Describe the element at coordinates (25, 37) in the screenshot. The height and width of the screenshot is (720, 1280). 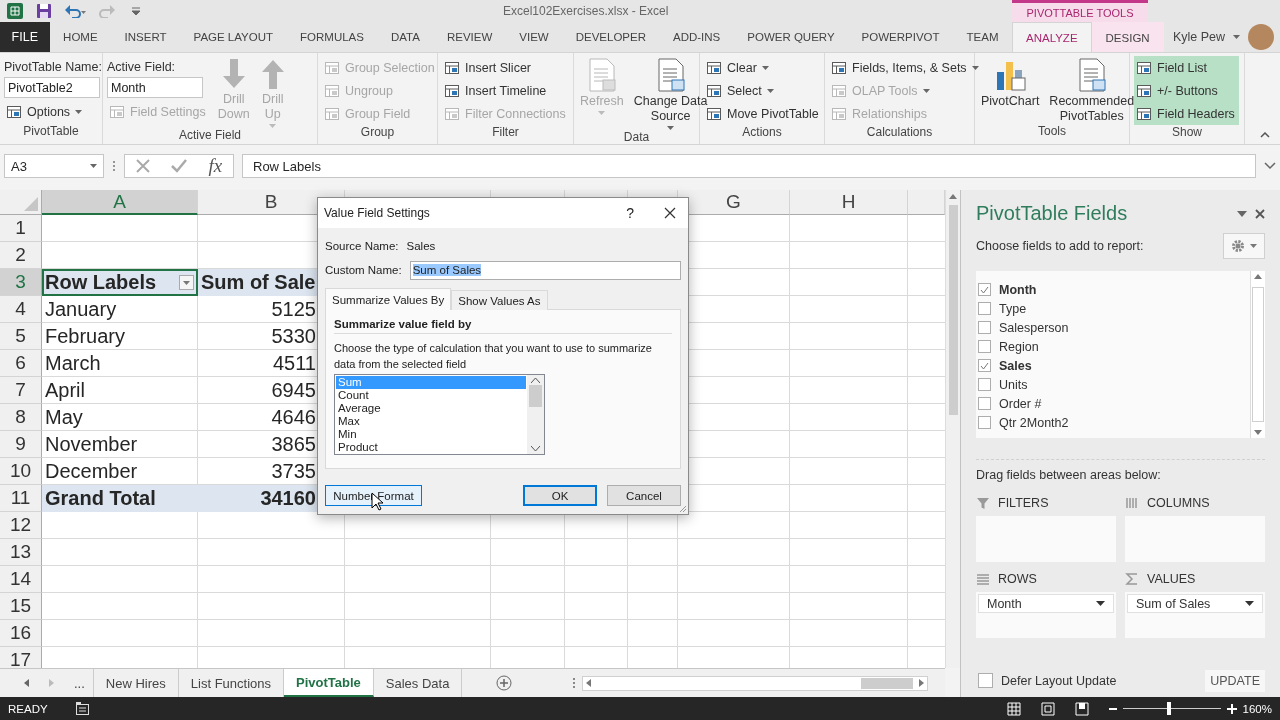
I see `file-tab: FILE` at that location.